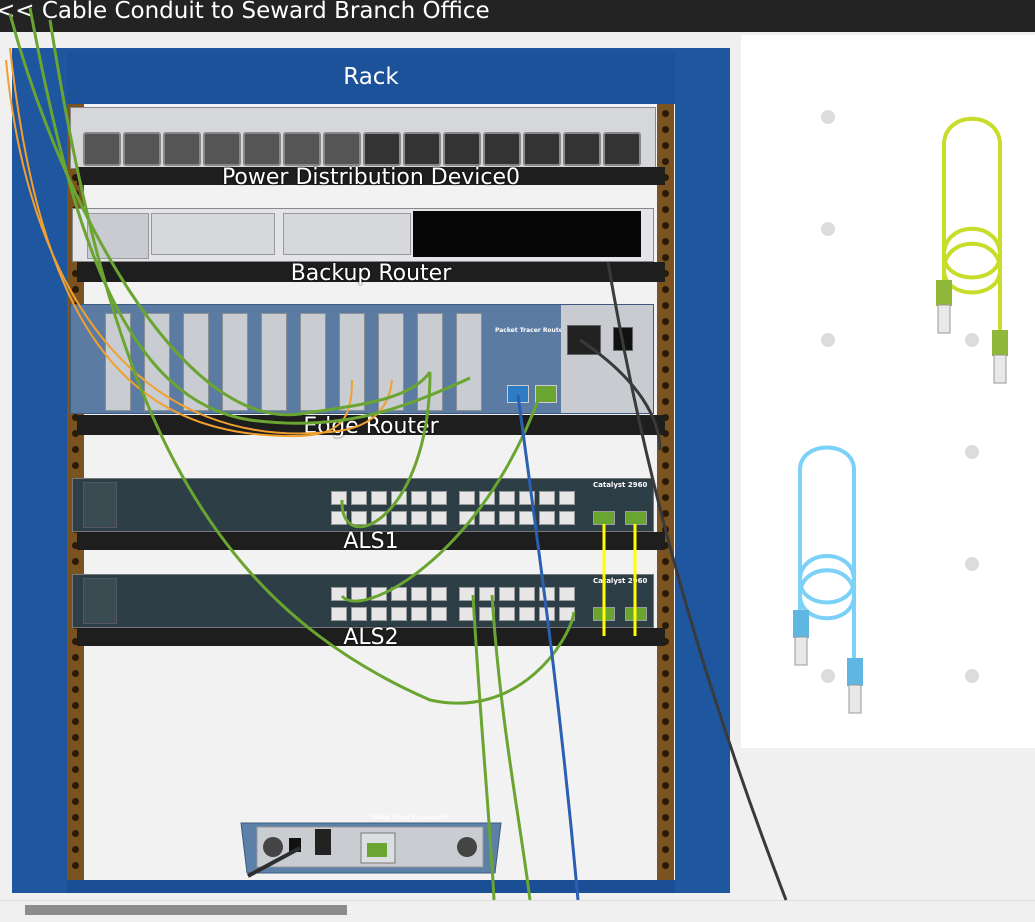 The image size is (1035, 922). I want to click on power-distribution-device, so click(363, 138).